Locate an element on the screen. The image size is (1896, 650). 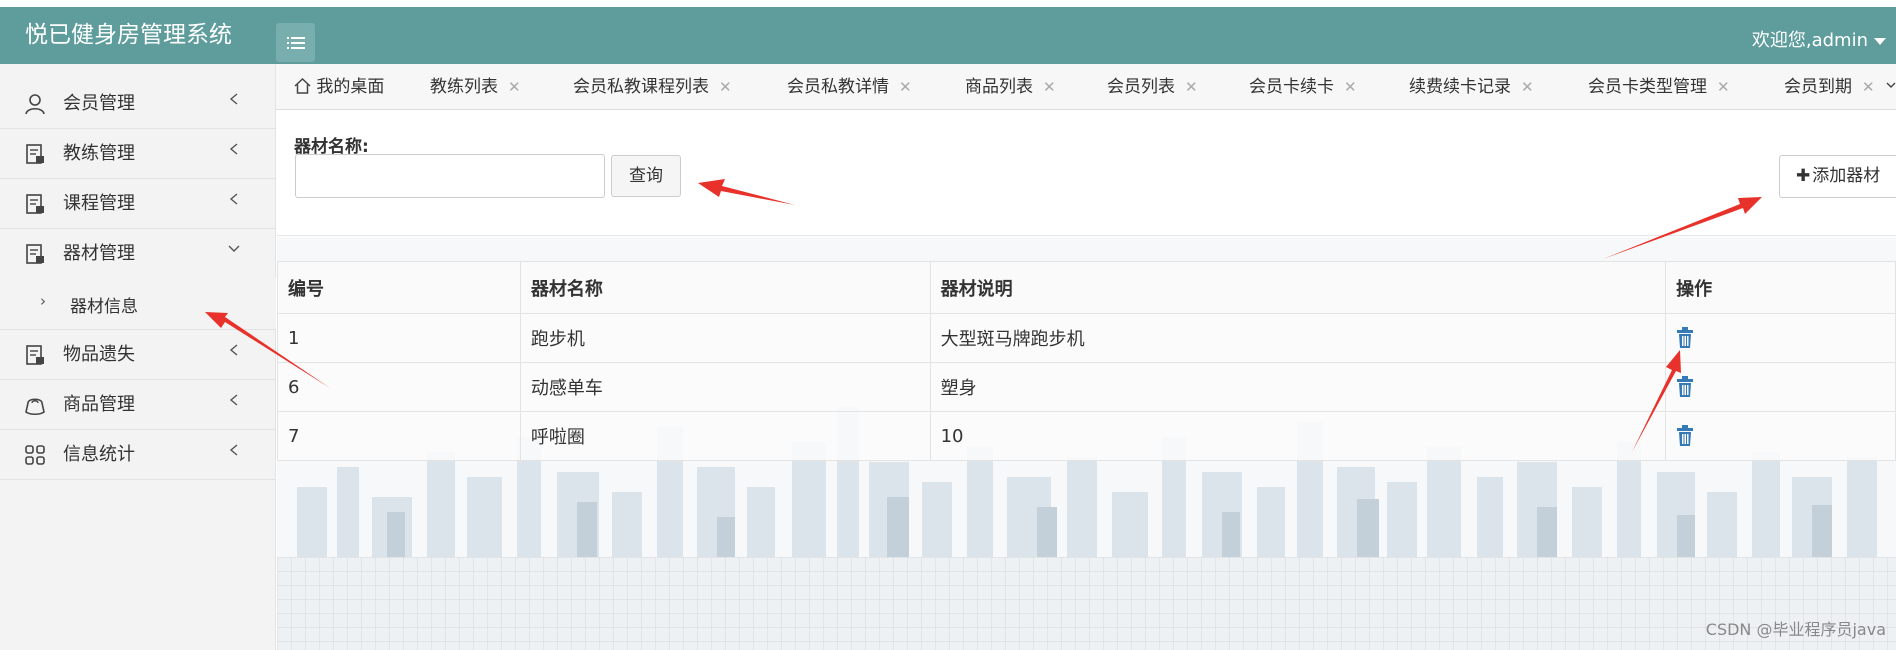
sidebar-item-equipment: 器材管理 is located at coordinates (138, 254).